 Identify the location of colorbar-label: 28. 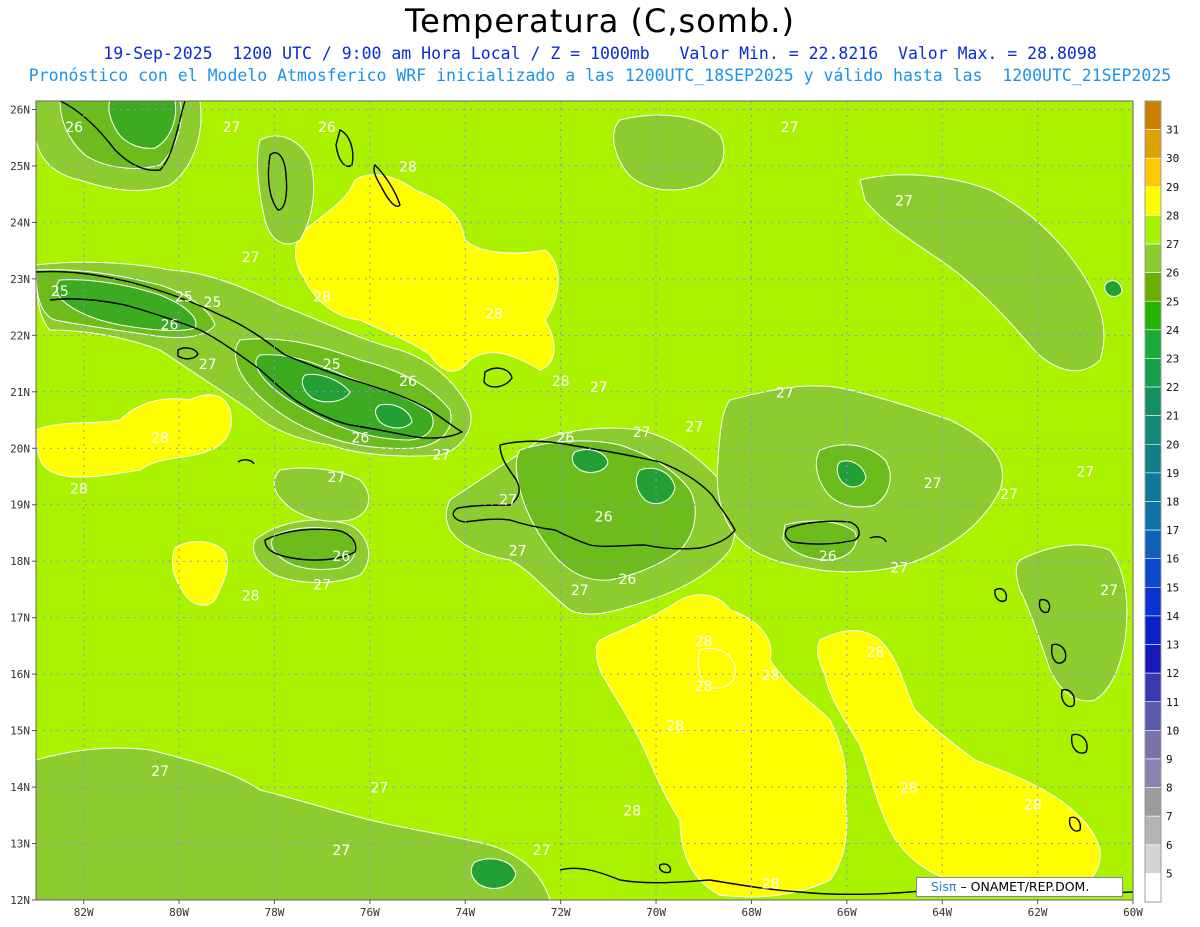
(1172, 215).